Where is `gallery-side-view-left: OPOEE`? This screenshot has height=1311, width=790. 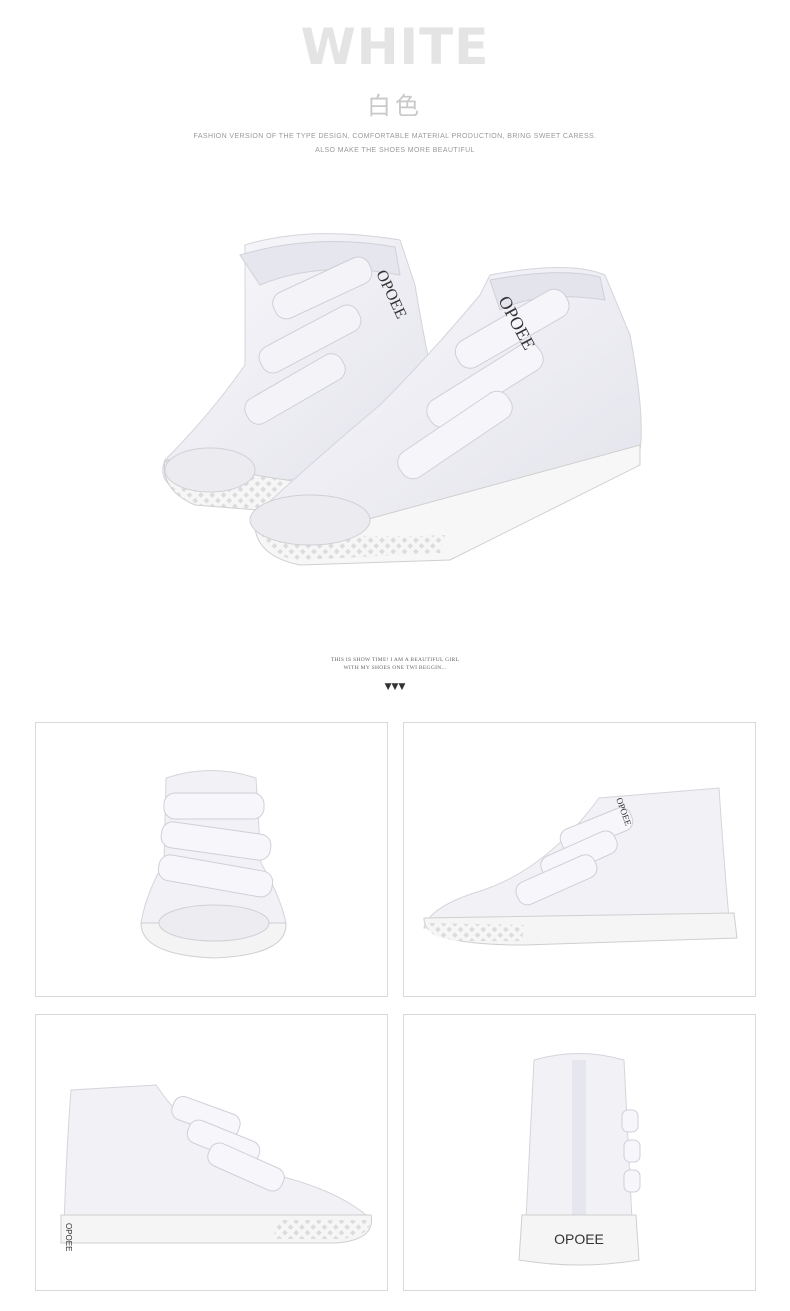
gallery-side-view-left: OPOEE is located at coordinates (211, 1152).